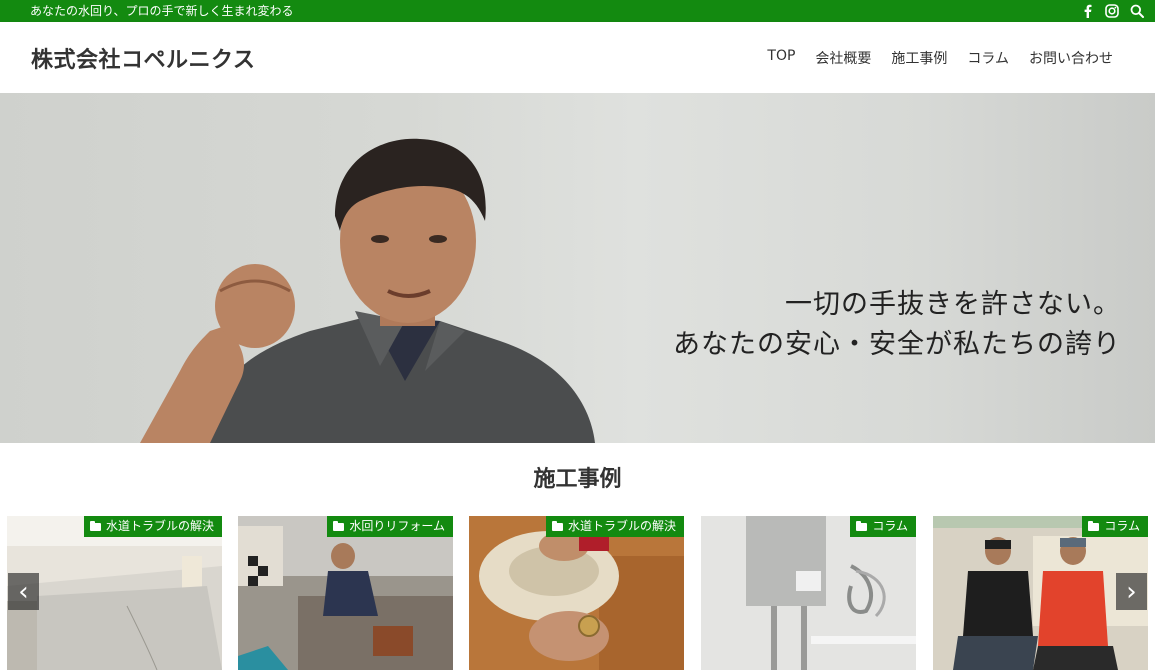 The height and width of the screenshot is (670, 1155). Describe the element at coordinates (577, 57) in the screenshot. I see `site-header: 株式会社コペルニクス TOP 会社概要 施工事例 コラム お問い合わせ` at that location.